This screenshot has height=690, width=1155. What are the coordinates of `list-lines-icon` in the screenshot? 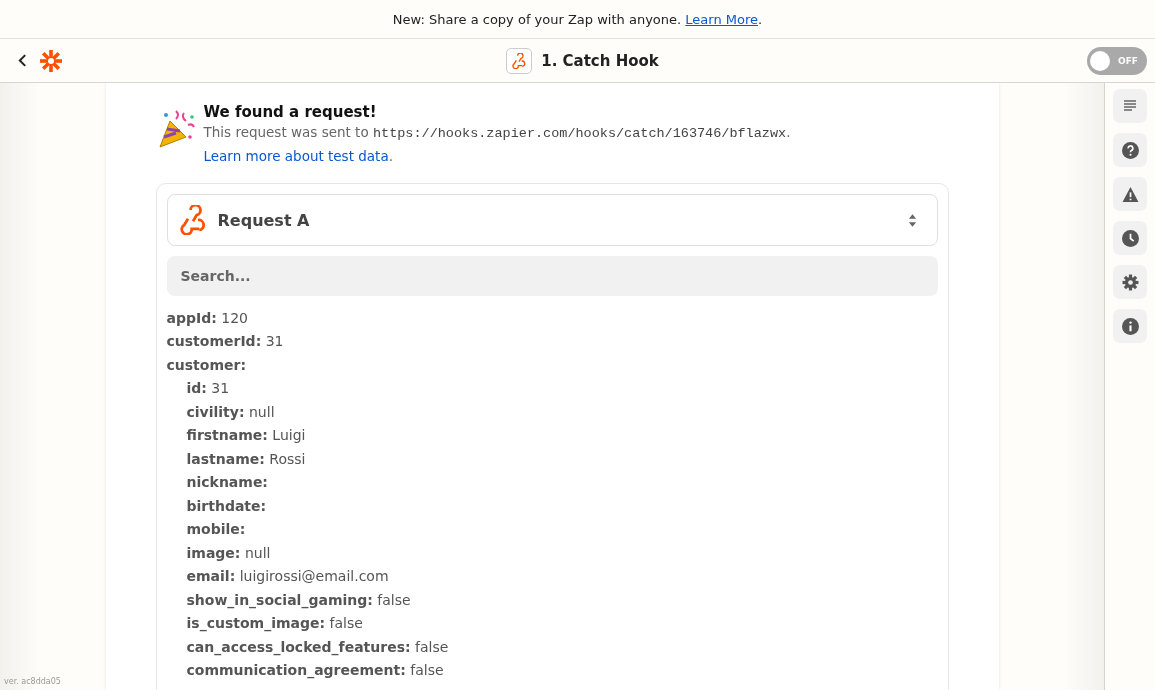 It's located at (1130, 106).